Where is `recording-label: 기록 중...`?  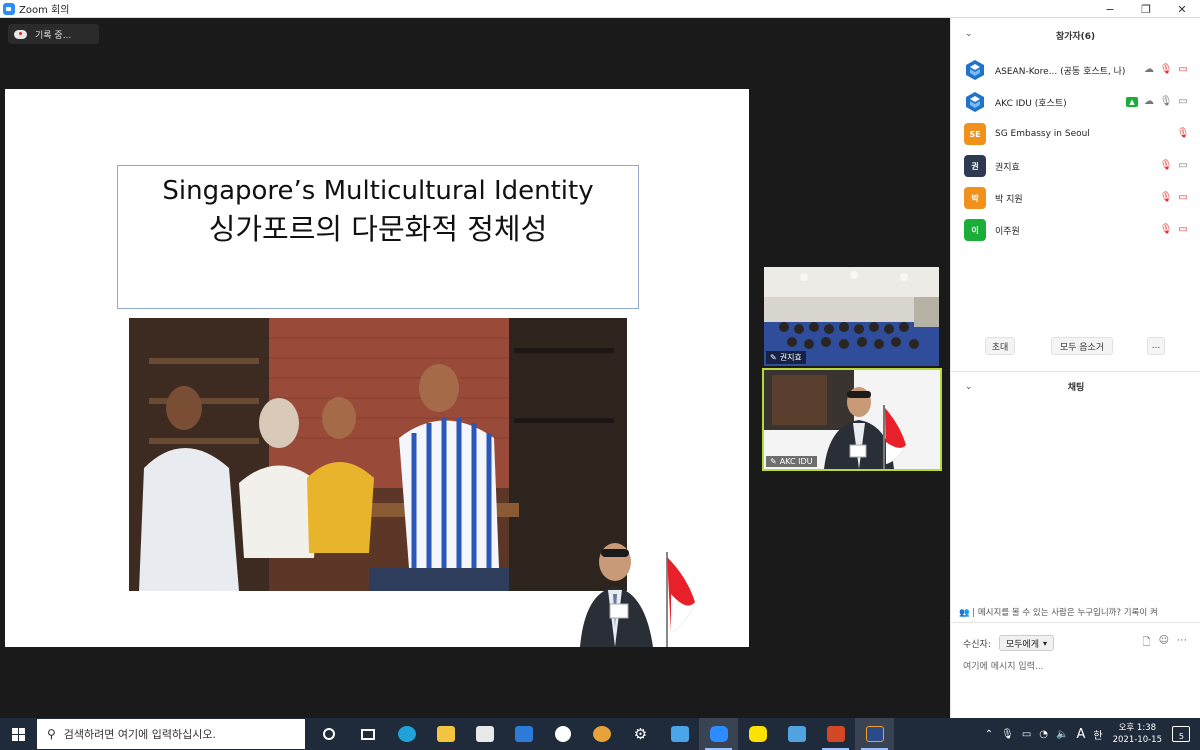
recording-label: 기록 중... is located at coordinates (53, 35).